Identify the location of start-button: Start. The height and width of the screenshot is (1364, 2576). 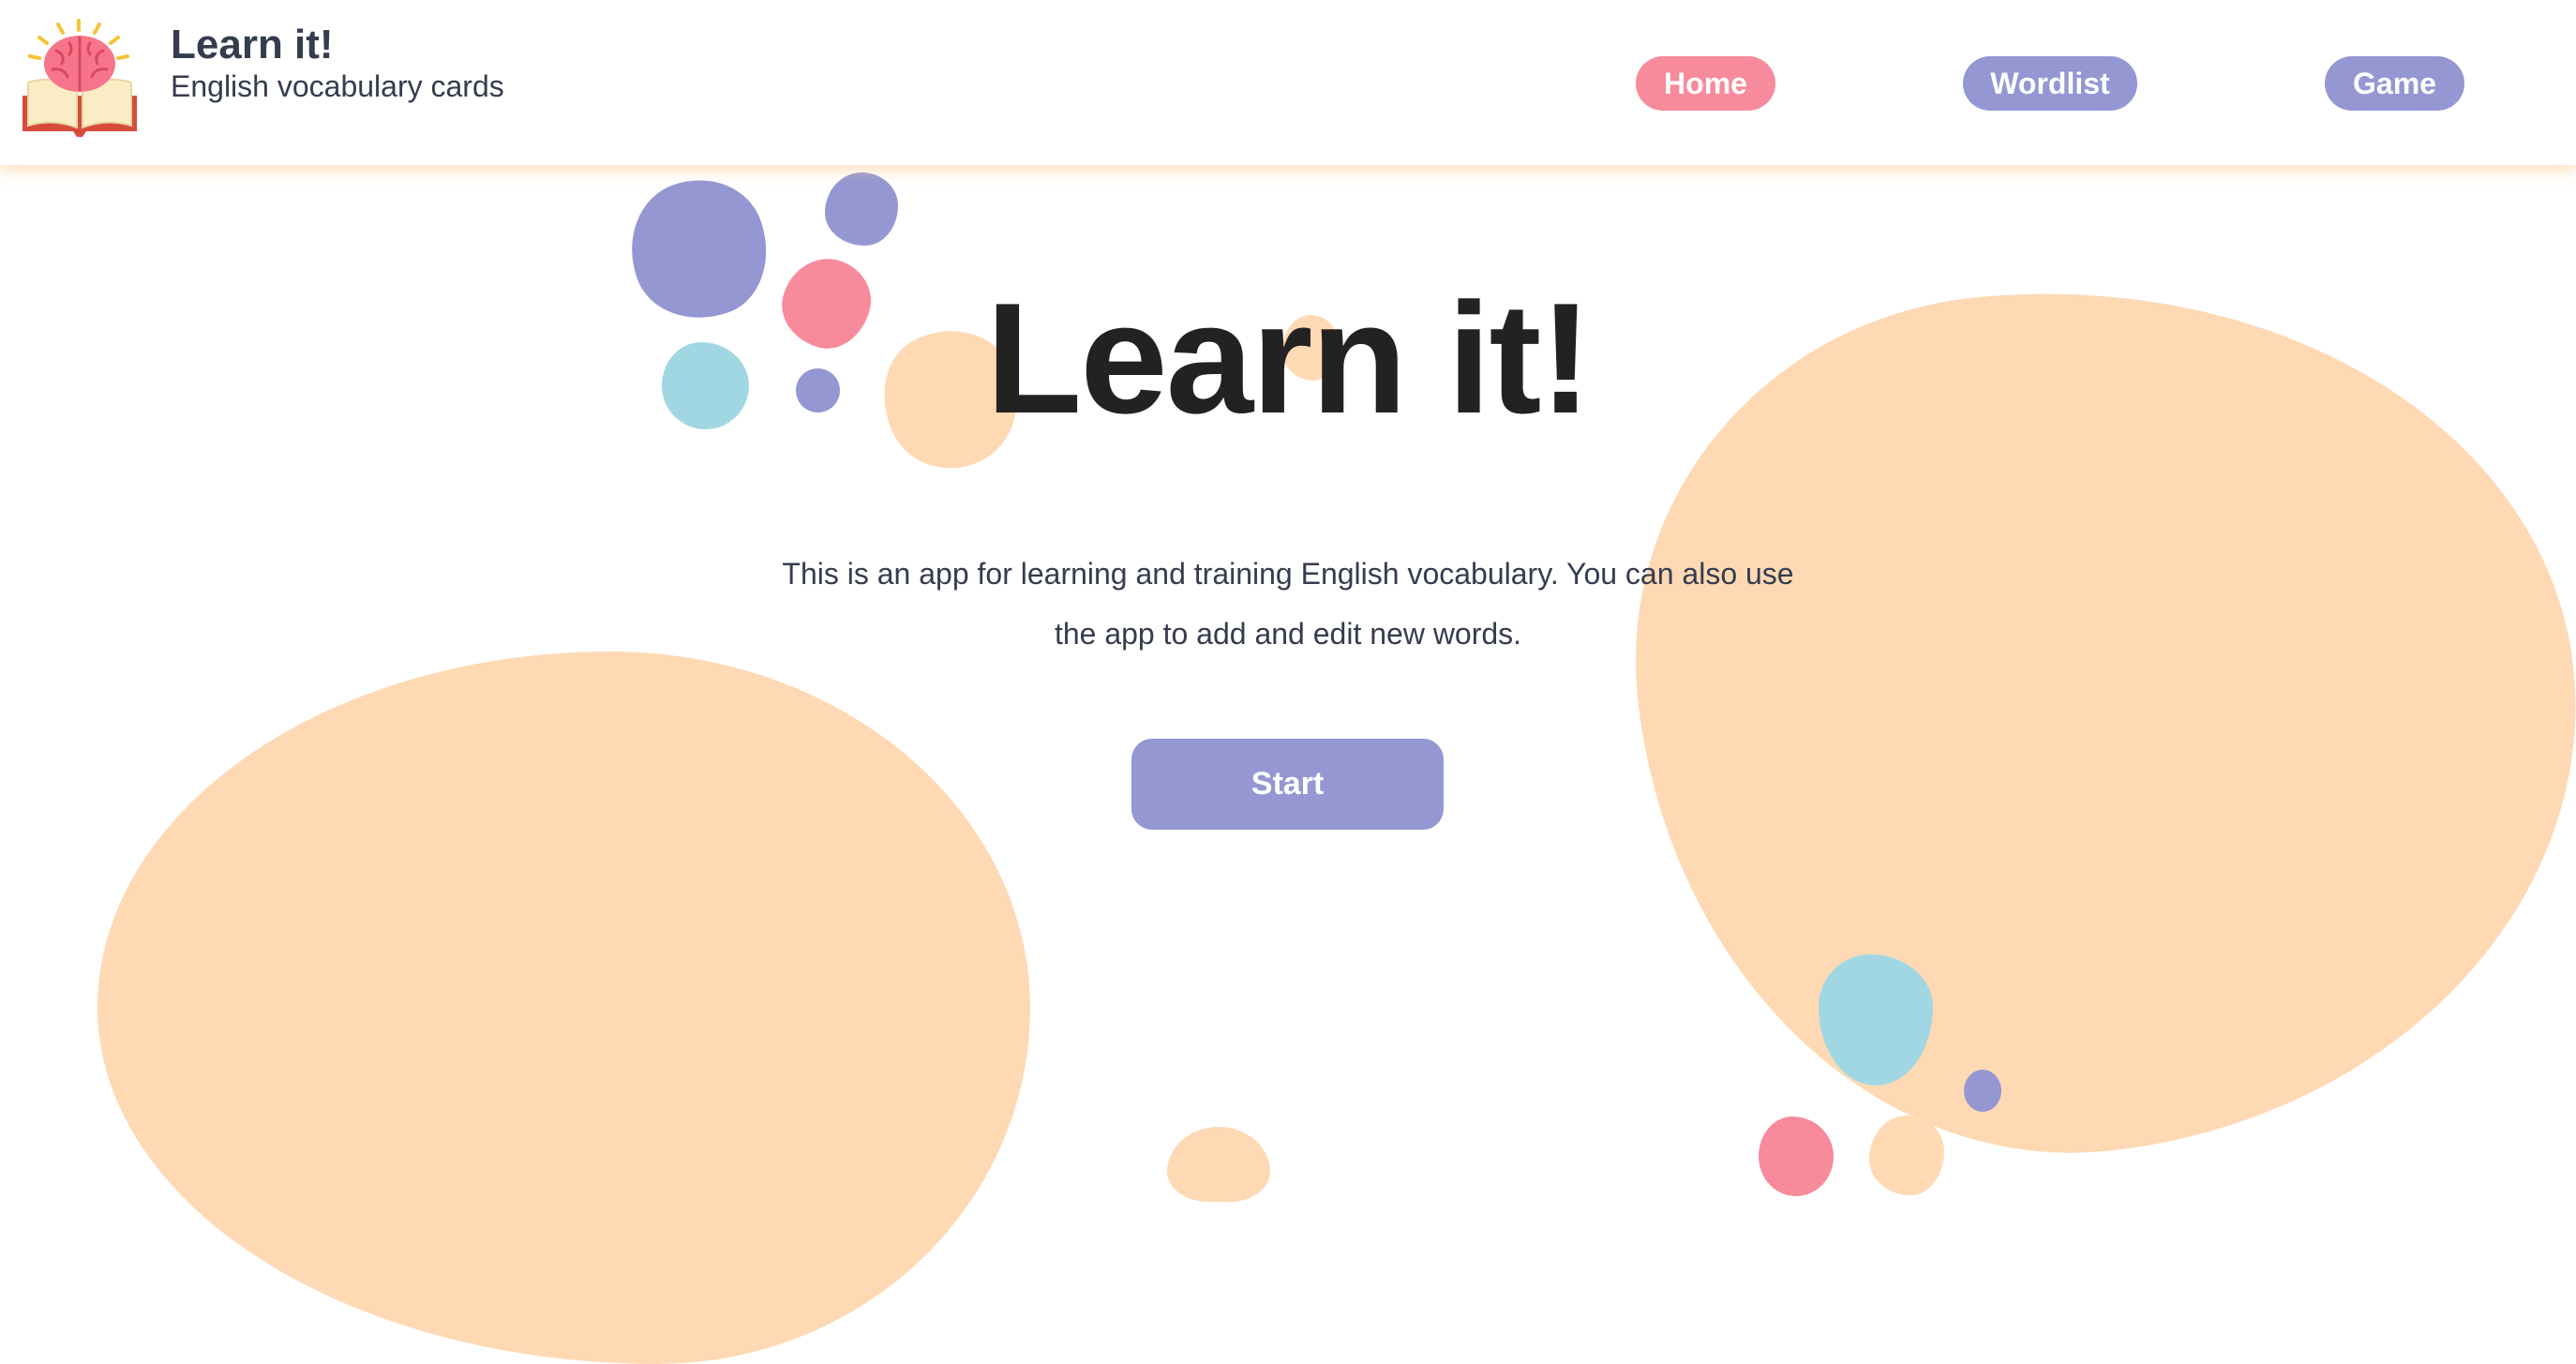
(1287, 784).